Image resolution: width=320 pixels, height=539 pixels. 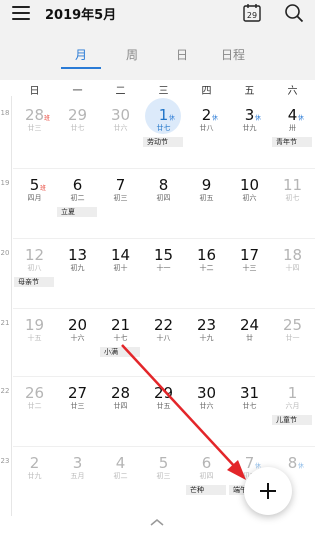 What do you see at coordinates (157, 40) in the screenshot?
I see `top-bar: 2019年5月 29 月 周 日 日程` at bounding box center [157, 40].